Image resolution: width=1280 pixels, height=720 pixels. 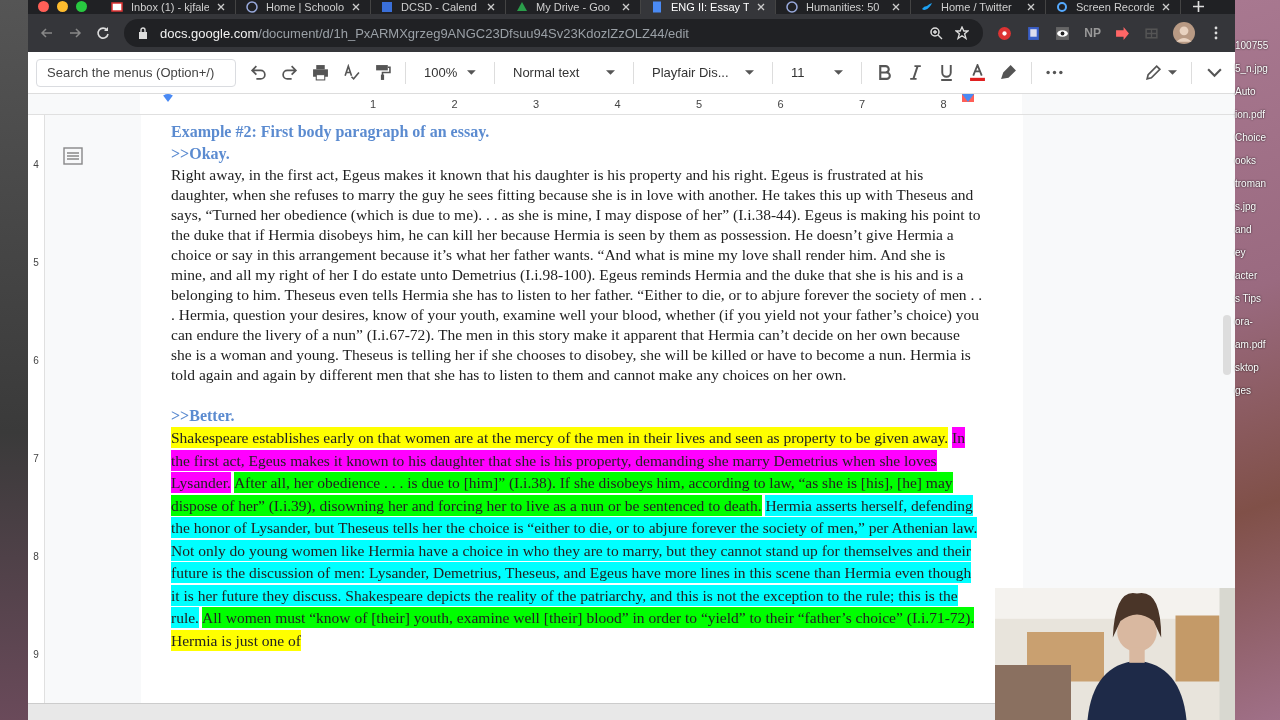 I want to click on ruler-number: 2, so click(x=455, y=104).